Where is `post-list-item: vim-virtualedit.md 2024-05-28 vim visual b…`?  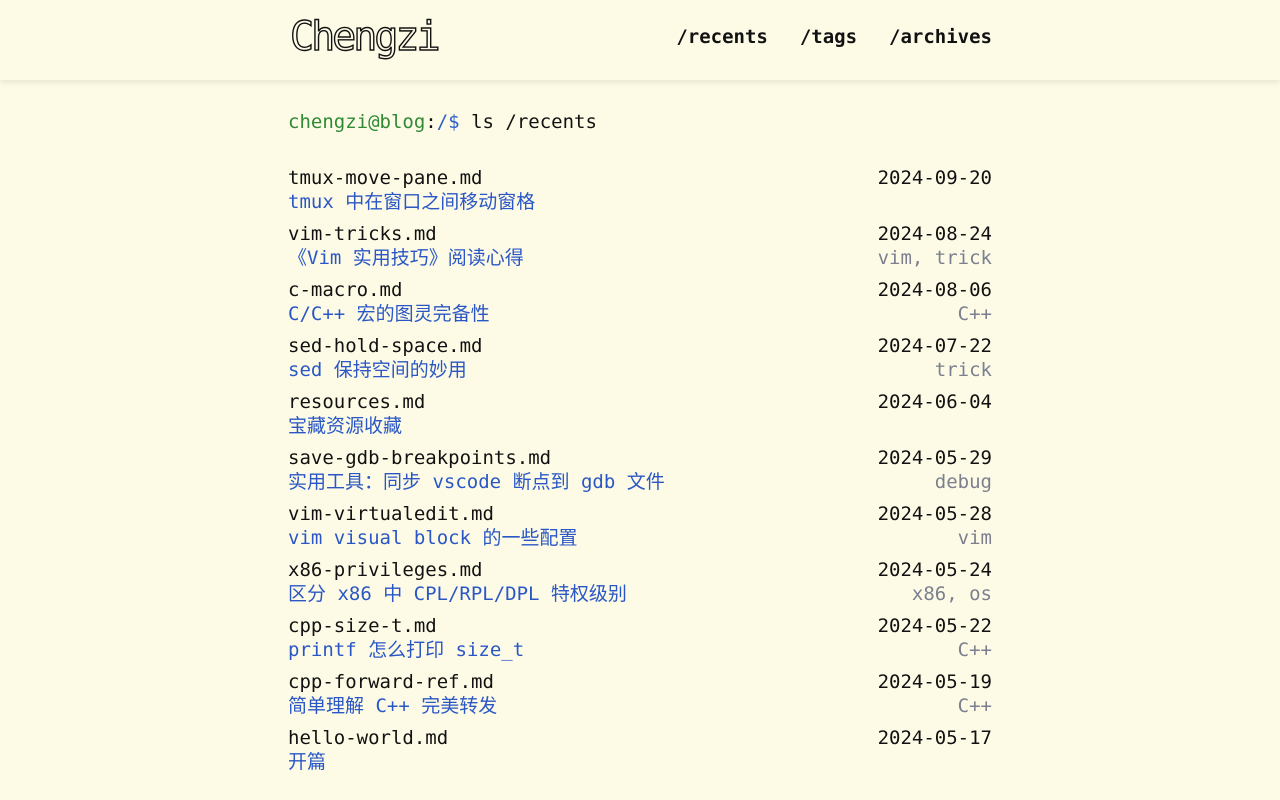 post-list-item: vim-virtualedit.md 2024-05-28 vim visual b… is located at coordinates (640, 530).